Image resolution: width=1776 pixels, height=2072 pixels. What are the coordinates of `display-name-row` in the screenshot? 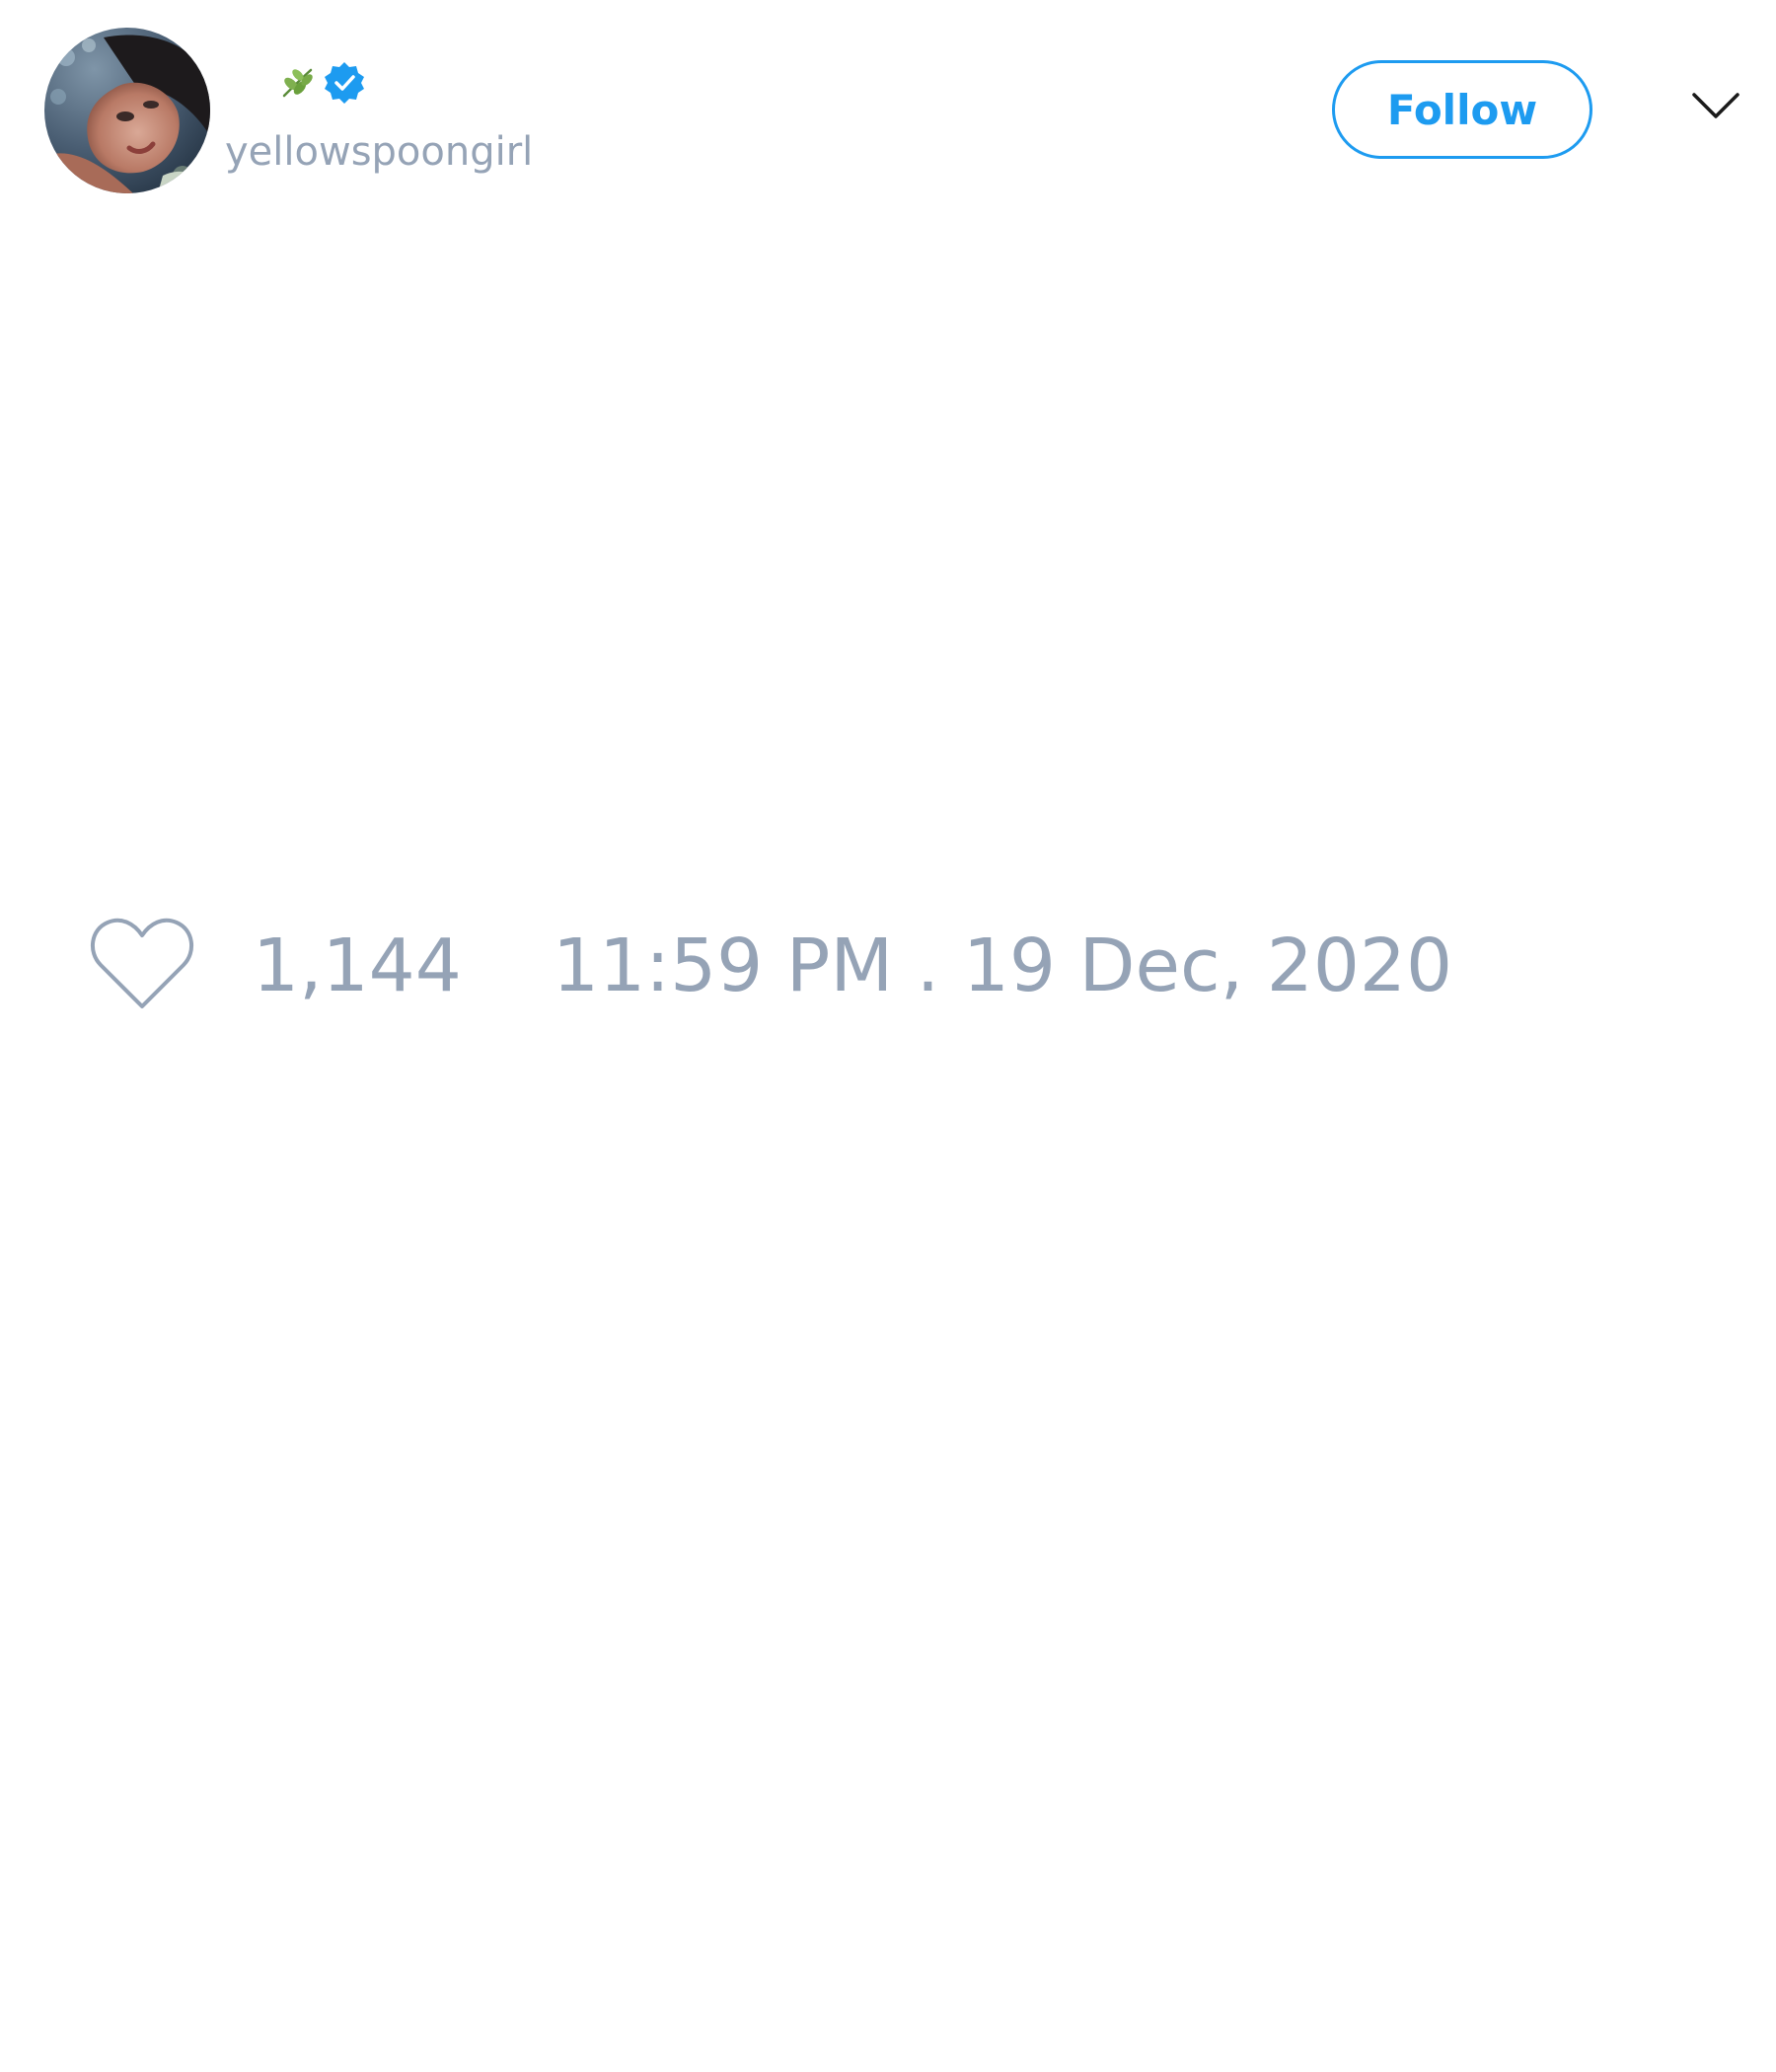 It's located at (322, 83).